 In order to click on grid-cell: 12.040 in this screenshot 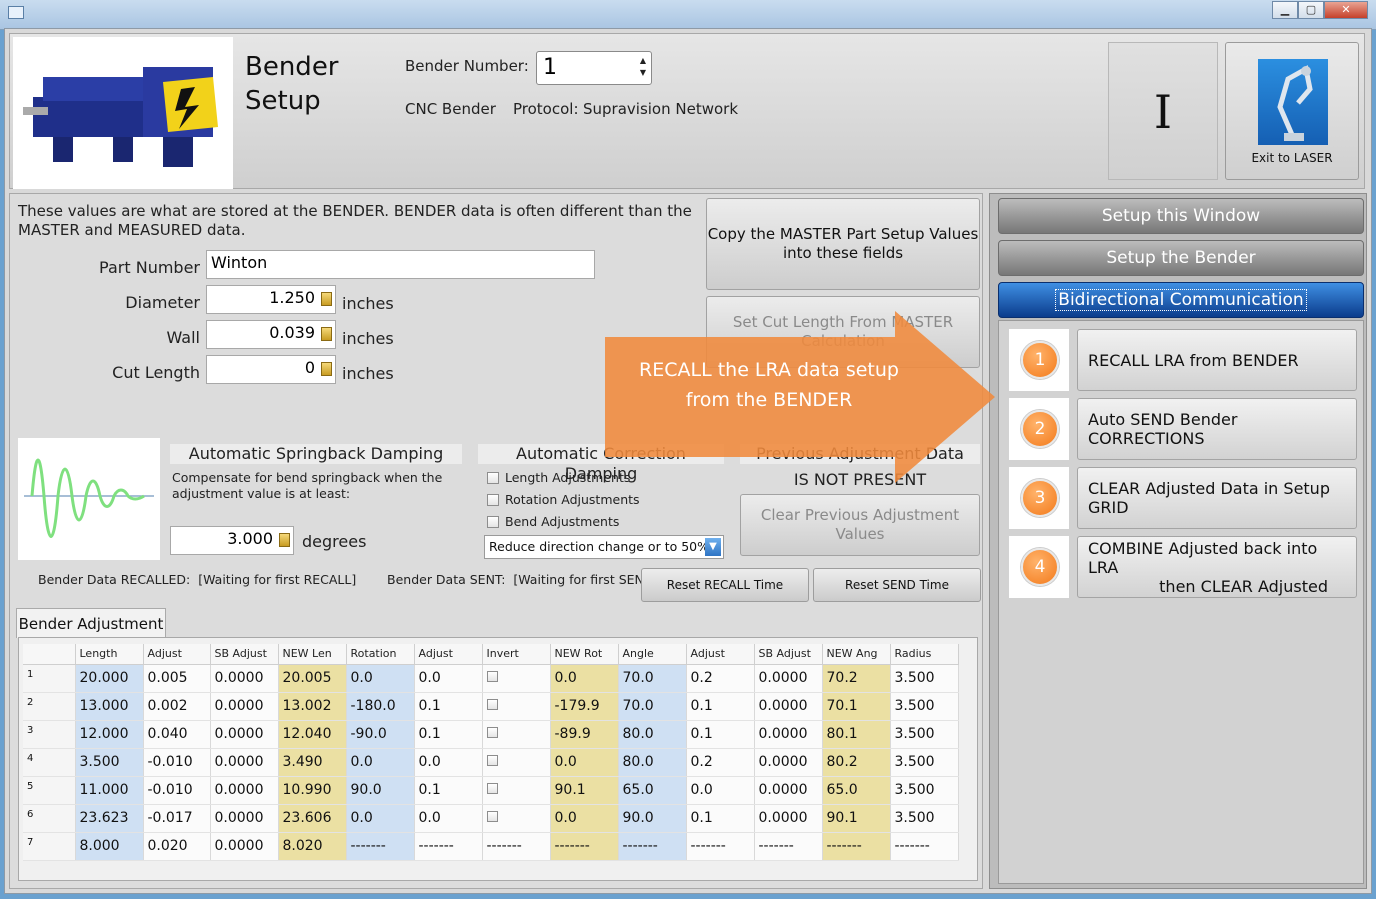, I will do `click(312, 734)`.